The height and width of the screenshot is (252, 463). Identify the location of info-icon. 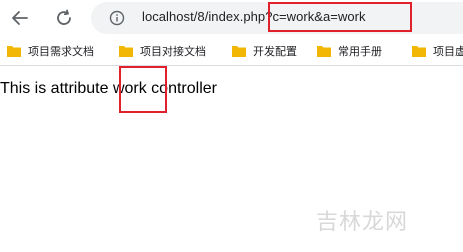
(117, 18).